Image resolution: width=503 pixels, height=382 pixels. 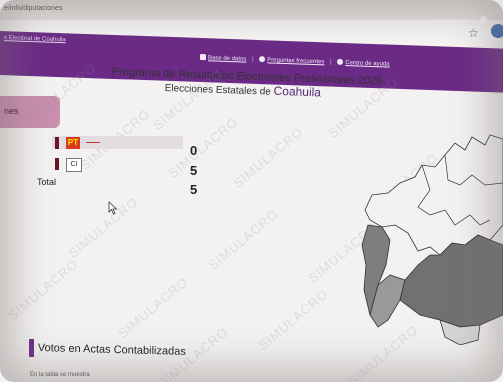 I want to click on mouse-cursor-icon, so click(x=113, y=208).